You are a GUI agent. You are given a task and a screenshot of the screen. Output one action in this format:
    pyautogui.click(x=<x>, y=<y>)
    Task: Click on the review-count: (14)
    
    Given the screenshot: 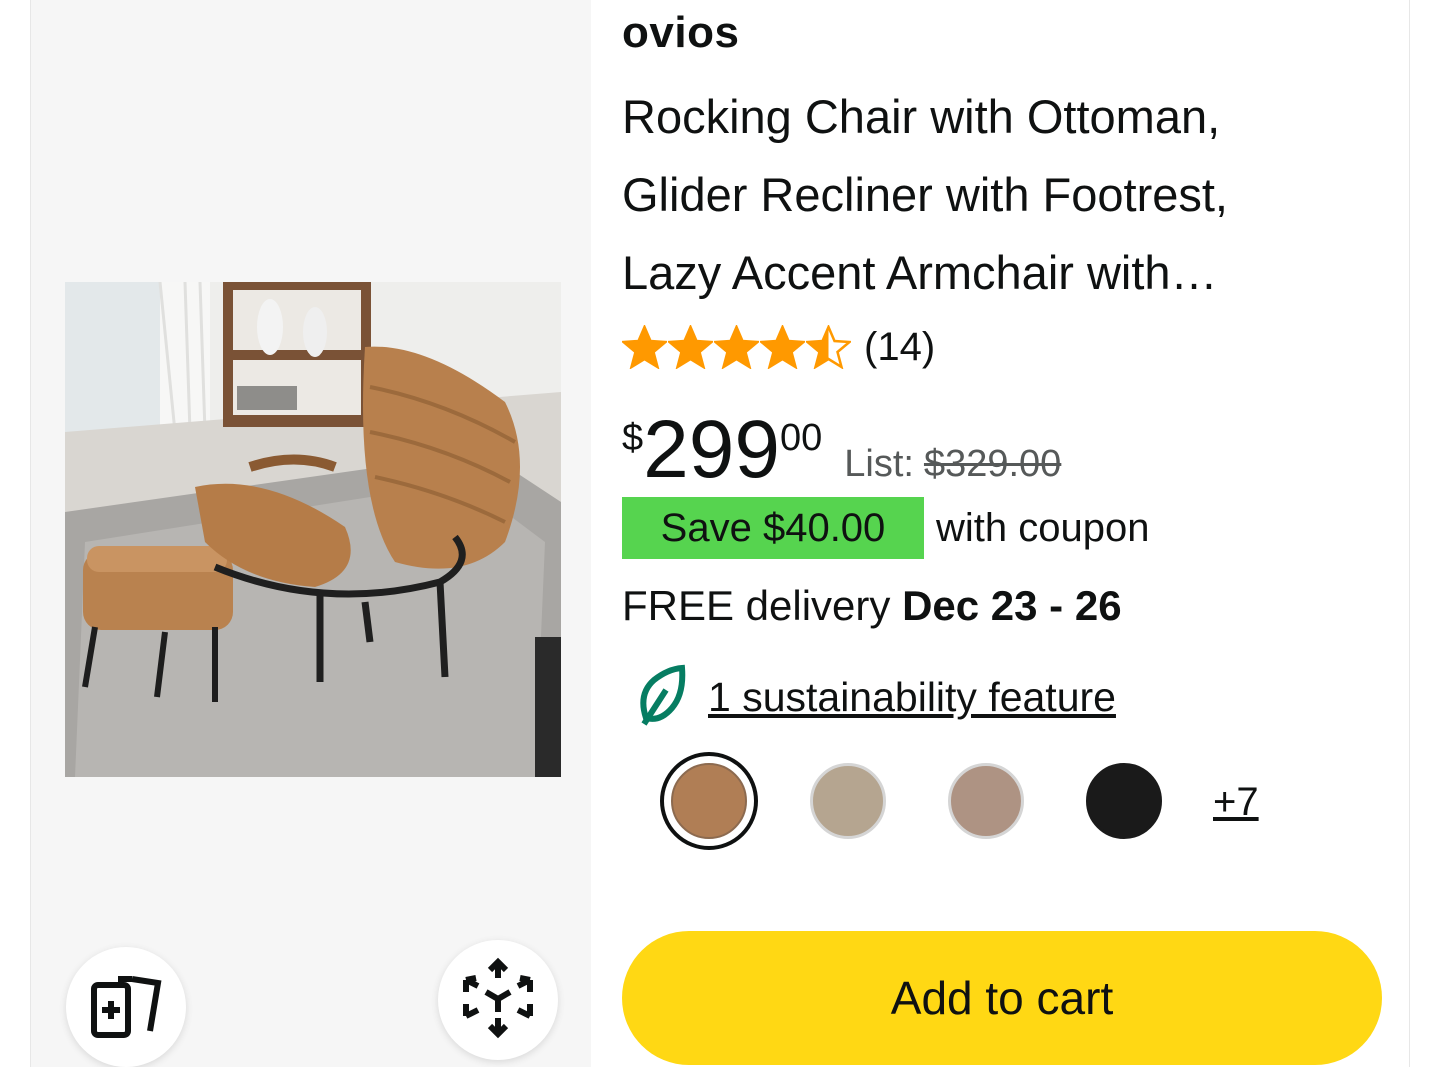 What is the action you would take?
    pyautogui.click(x=899, y=347)
    